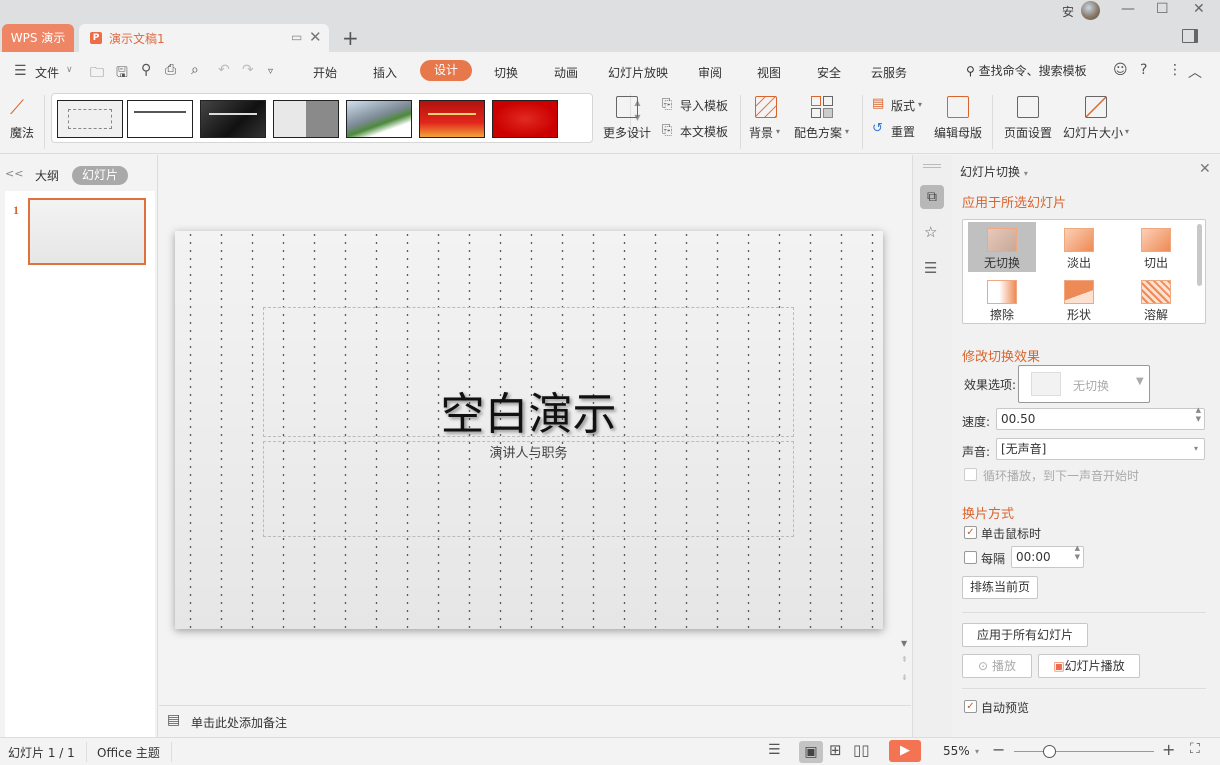 The image size is (1220, 765). Describe the element at coordinates (22, 132) in the screenshot. I see `magic-button: 魔法` at that location.